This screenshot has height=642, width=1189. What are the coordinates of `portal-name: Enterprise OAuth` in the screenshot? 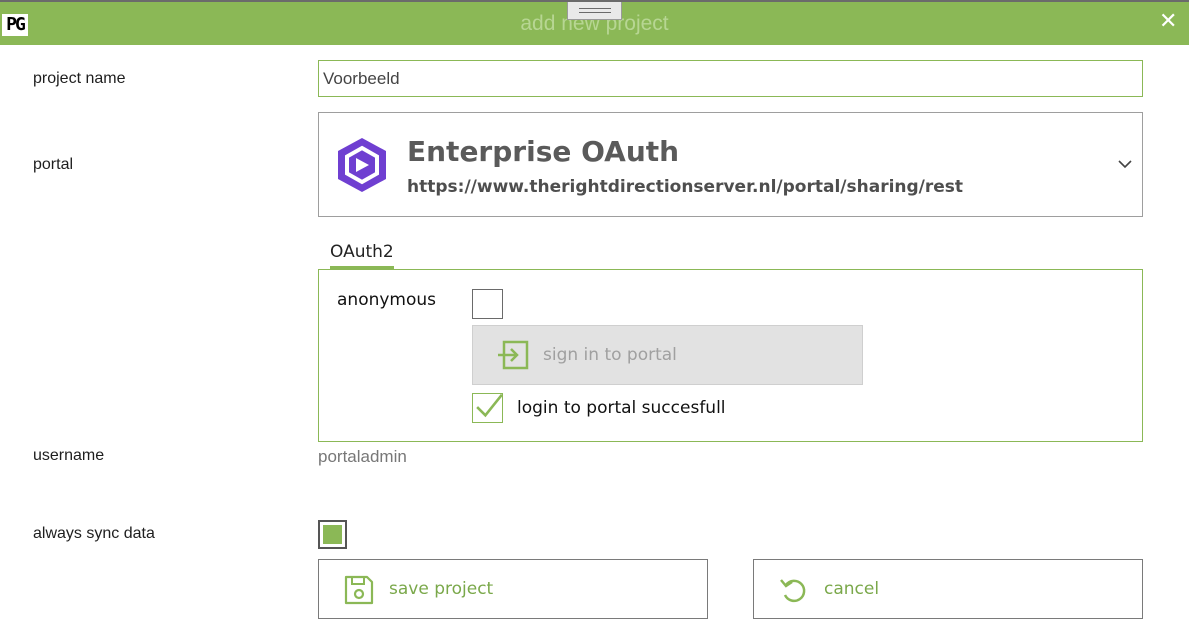 It's located at (543, 151).